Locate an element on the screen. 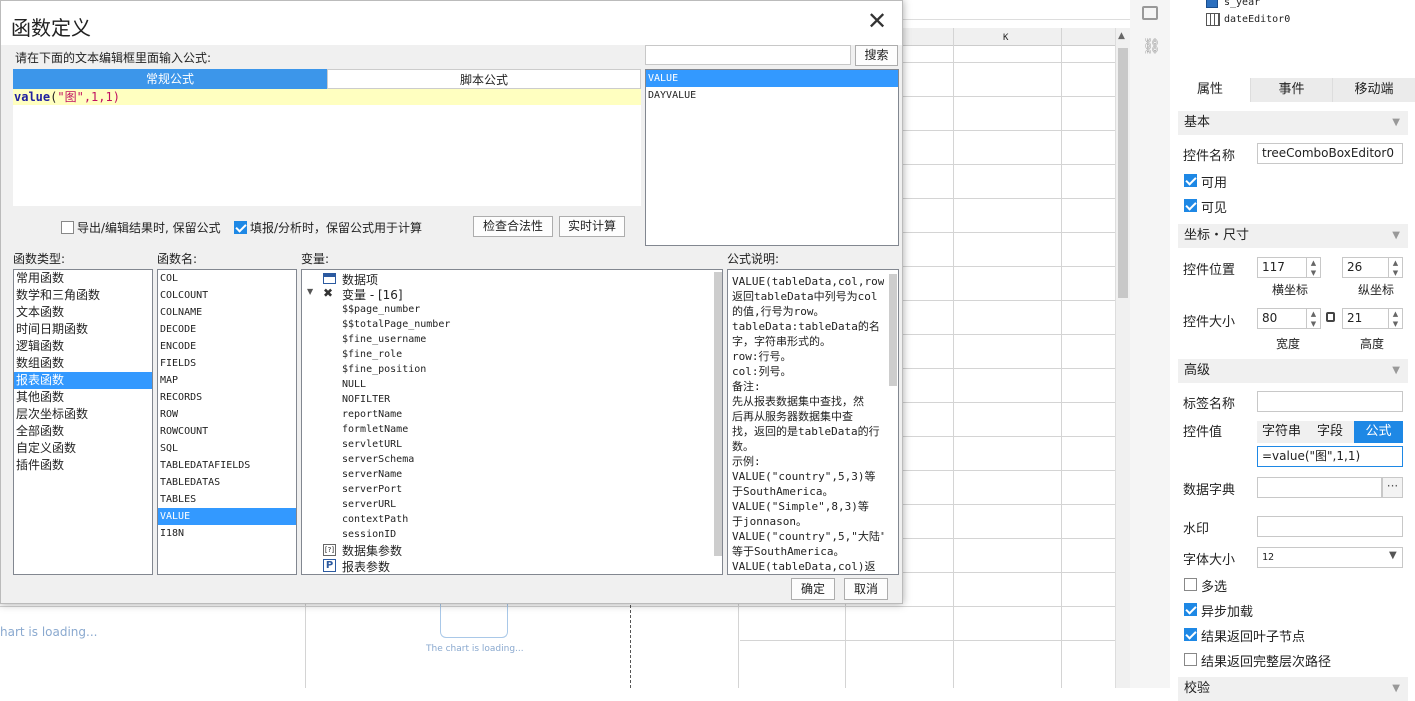  pos-x-stepper: ▲ ▼ is located at coordinates (1314, 267).